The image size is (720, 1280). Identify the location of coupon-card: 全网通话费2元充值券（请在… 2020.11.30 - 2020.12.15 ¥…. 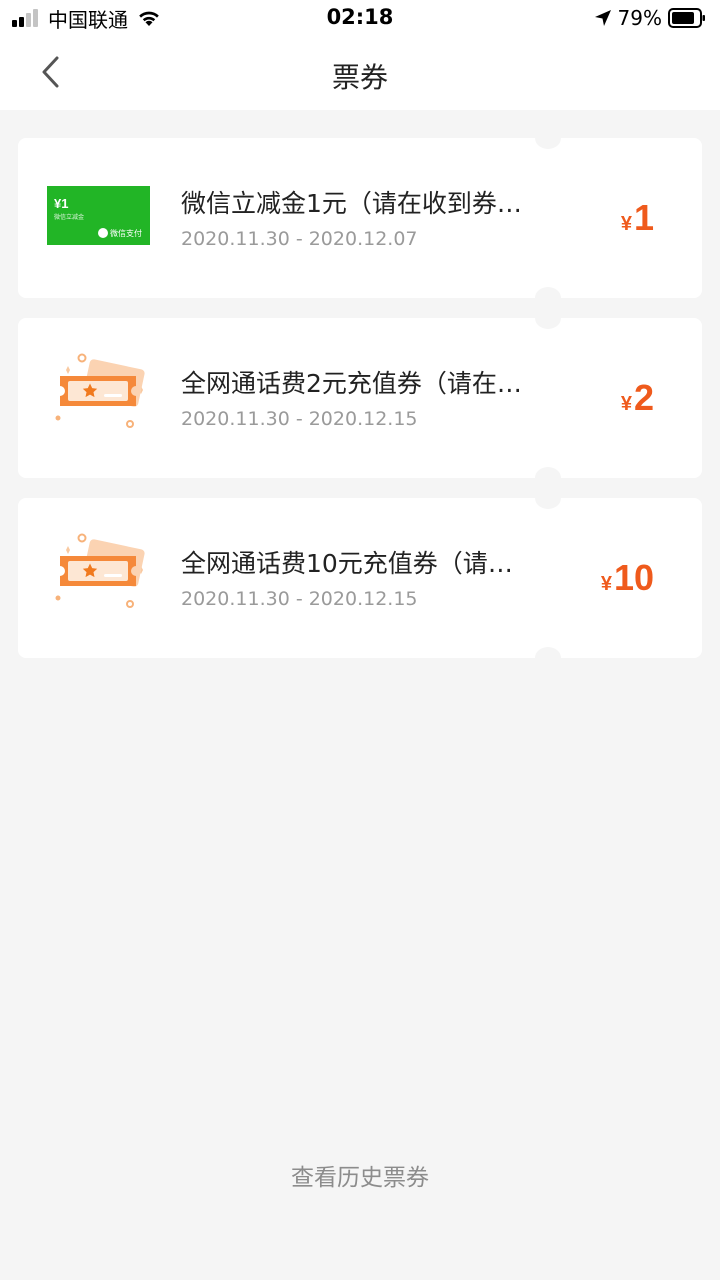
(360, 398).